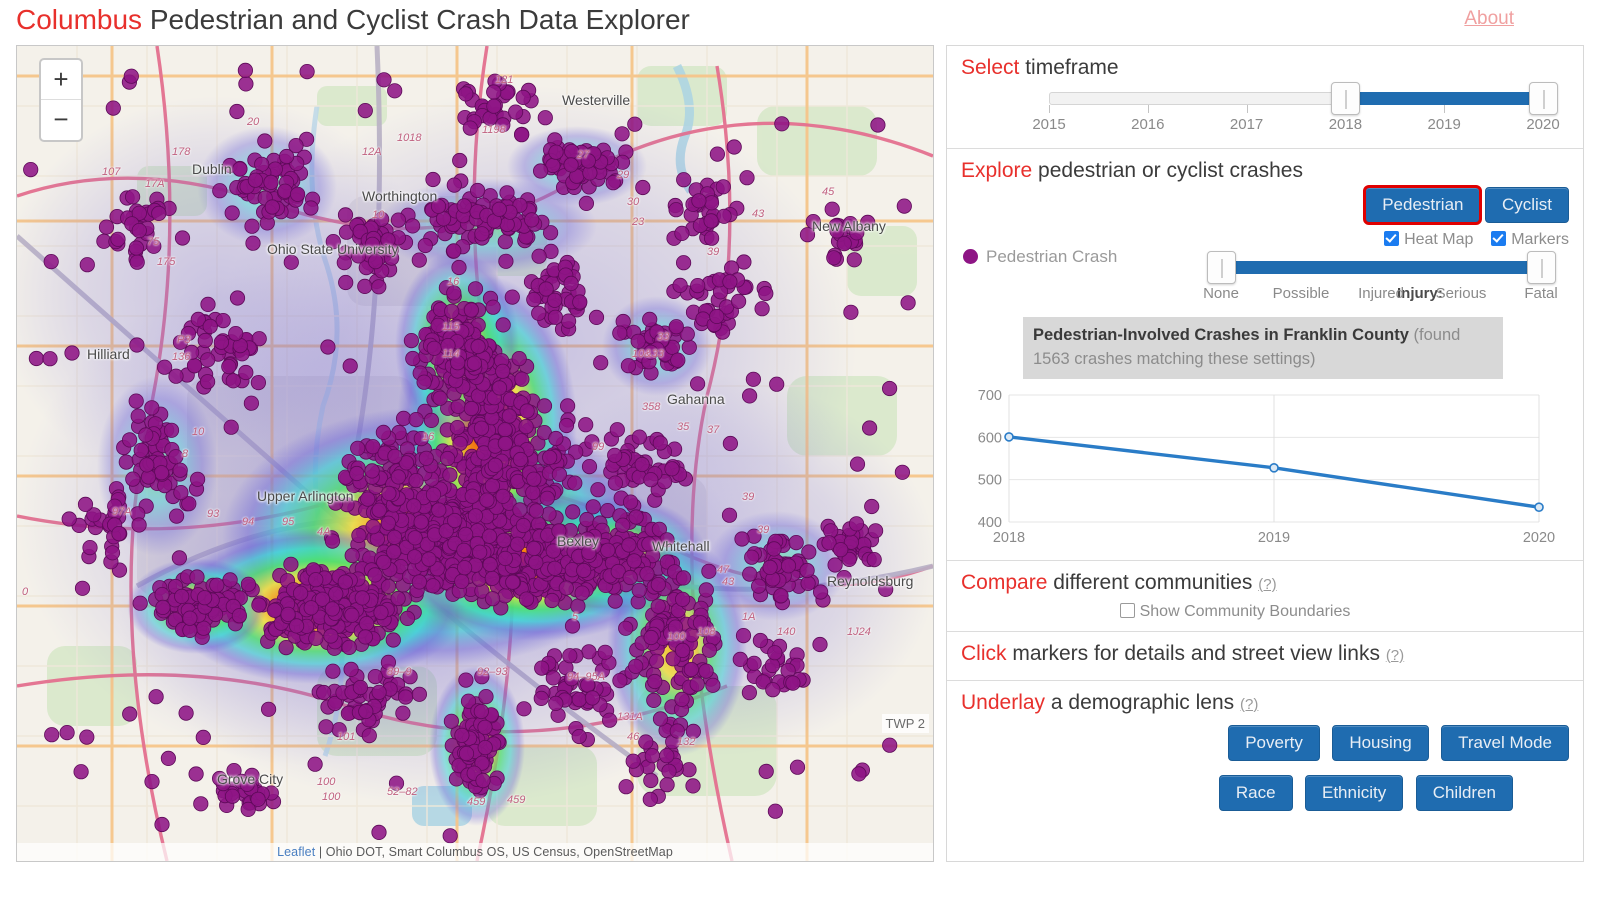 Image resolution: width=1600 pixels, height=900 pixels. I want to click on cyclist-mode-button: Cyclist, so click(1526, 205).